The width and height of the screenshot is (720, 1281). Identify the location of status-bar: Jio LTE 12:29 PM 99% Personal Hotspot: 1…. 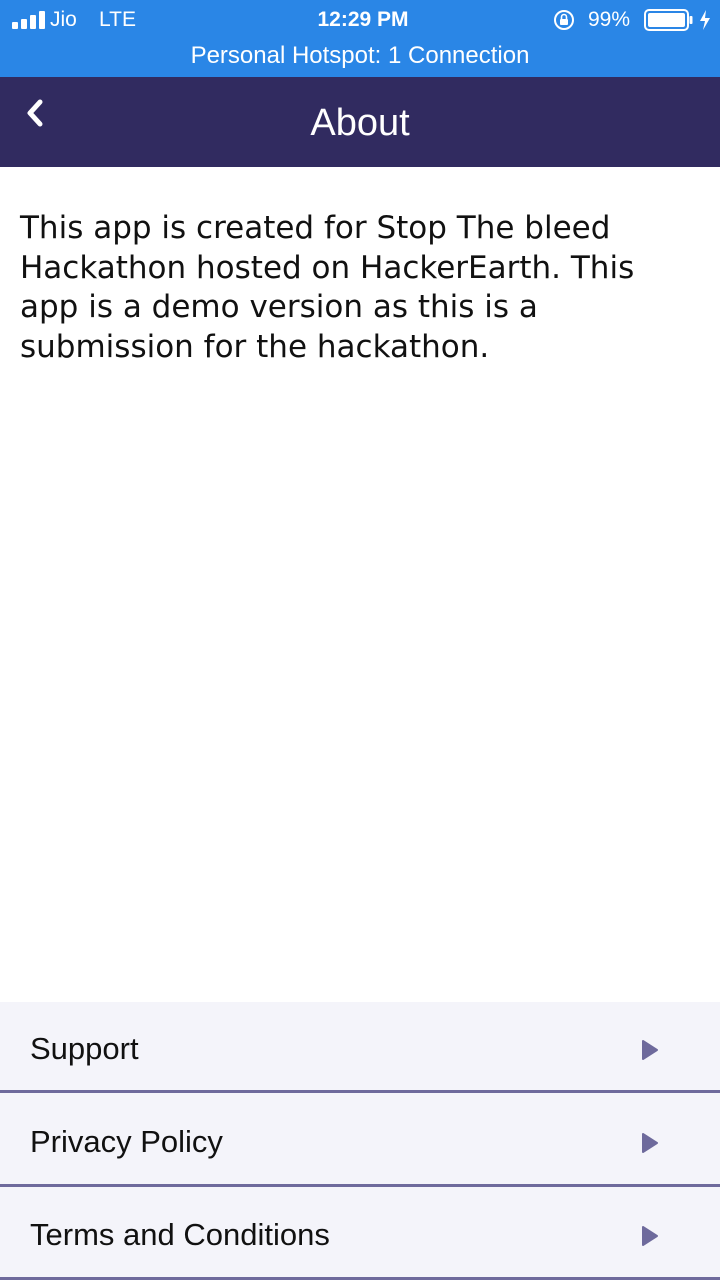
(360, 38).